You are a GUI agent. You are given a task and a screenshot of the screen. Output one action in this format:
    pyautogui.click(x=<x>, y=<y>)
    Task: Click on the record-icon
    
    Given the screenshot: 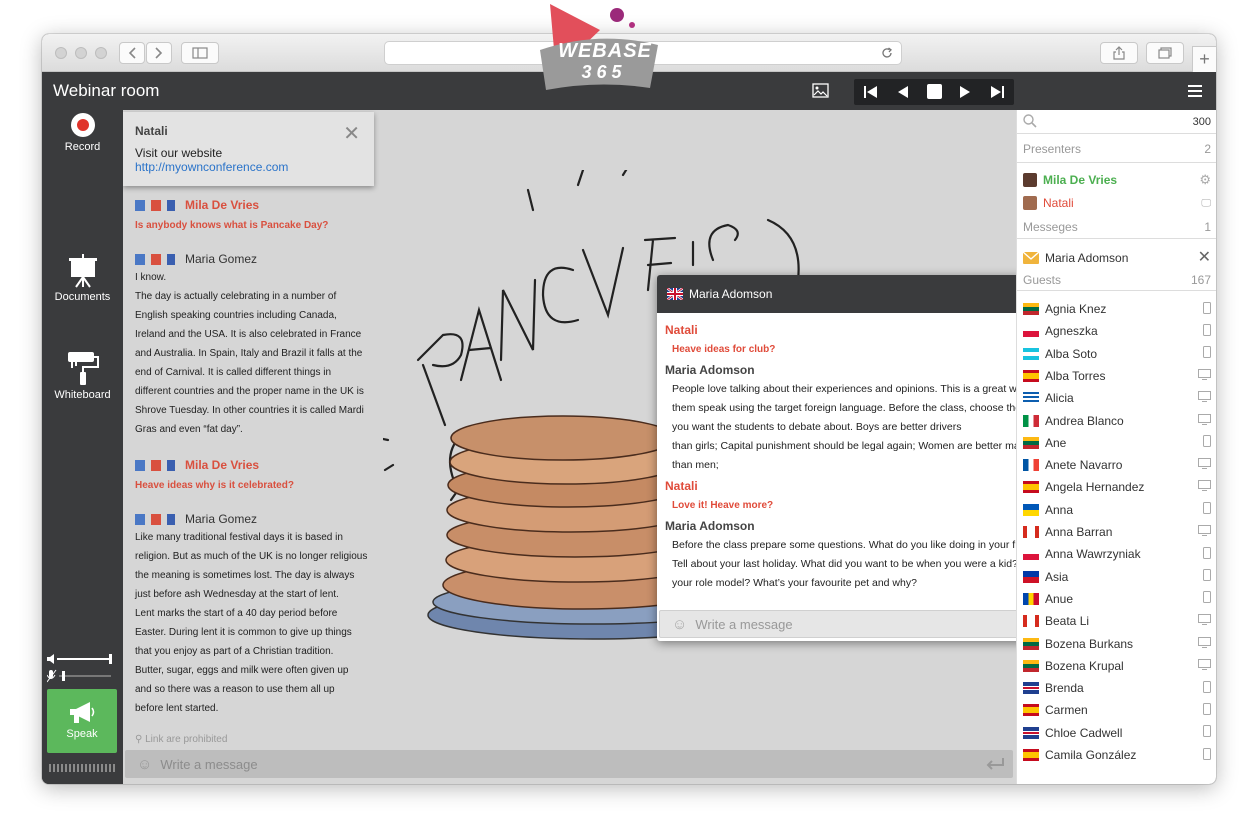 What is the action you would take?
    pyautogui.click(x=82, y=125)
    